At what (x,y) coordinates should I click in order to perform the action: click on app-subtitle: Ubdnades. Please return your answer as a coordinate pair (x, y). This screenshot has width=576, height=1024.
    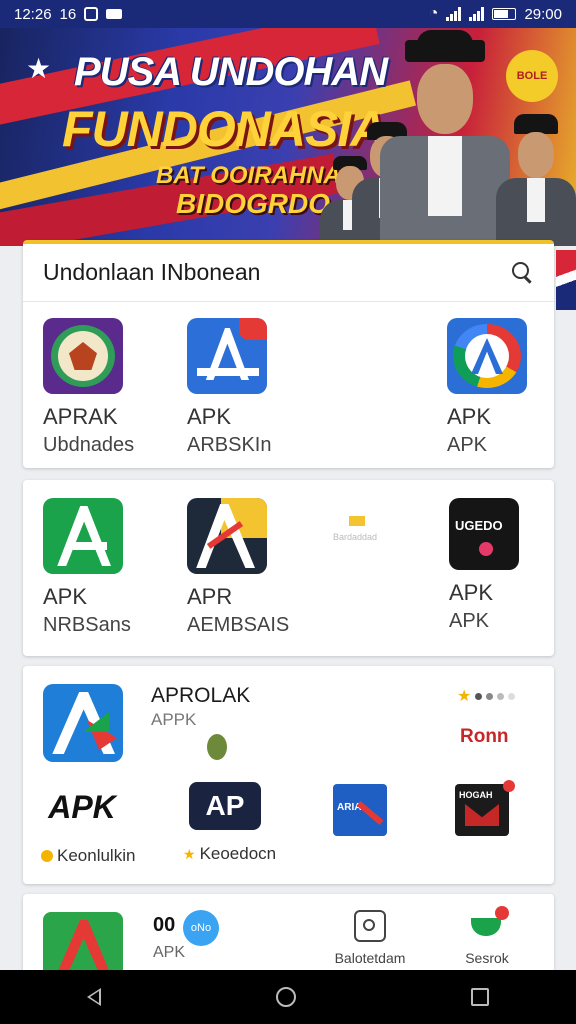
    Looking at the image, I should click on (89, 445).